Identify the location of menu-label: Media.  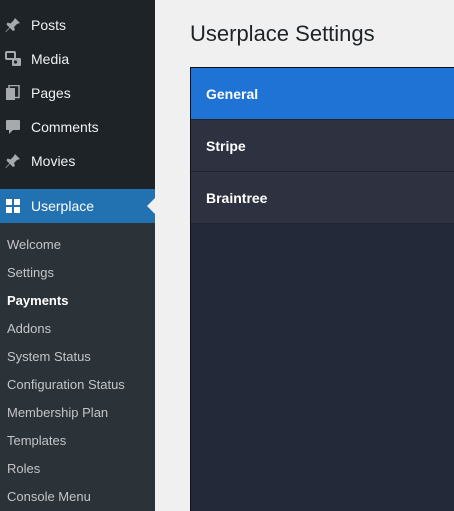
(50, 59).